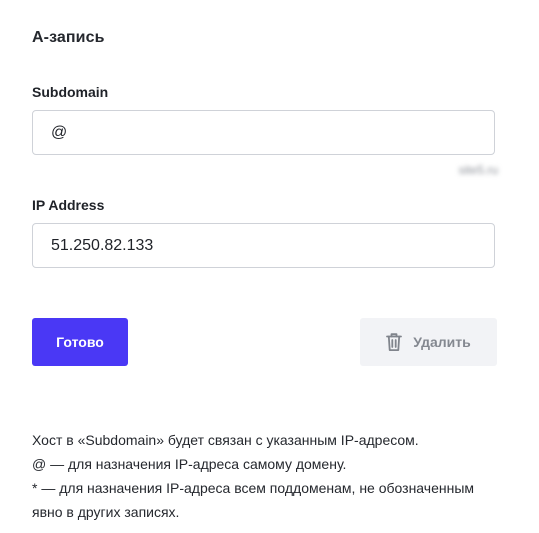 Image resolution: width=539 pixels, height=533 pixels. Describe the element at coordinates (80, 342) in the screenshot. I see `done-button: Готово` at that location.